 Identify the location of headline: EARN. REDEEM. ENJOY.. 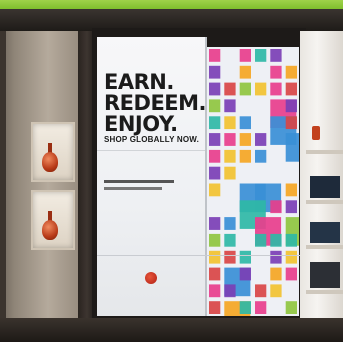
(155, 103).